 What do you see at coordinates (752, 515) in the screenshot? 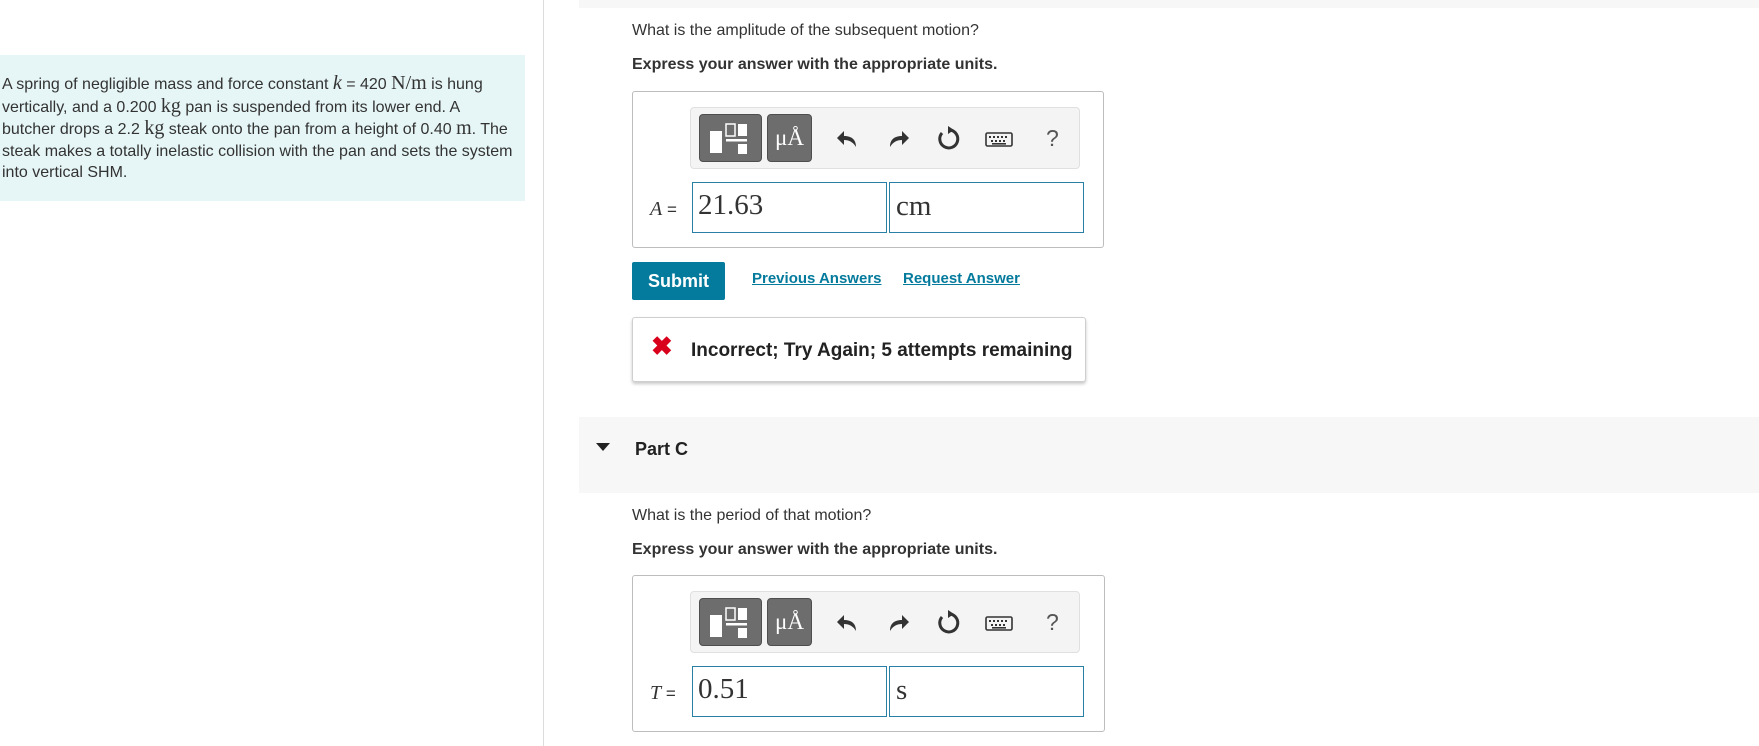
I see `part-c-question: What is the period of that motion?` at bounding box center [752, 515].